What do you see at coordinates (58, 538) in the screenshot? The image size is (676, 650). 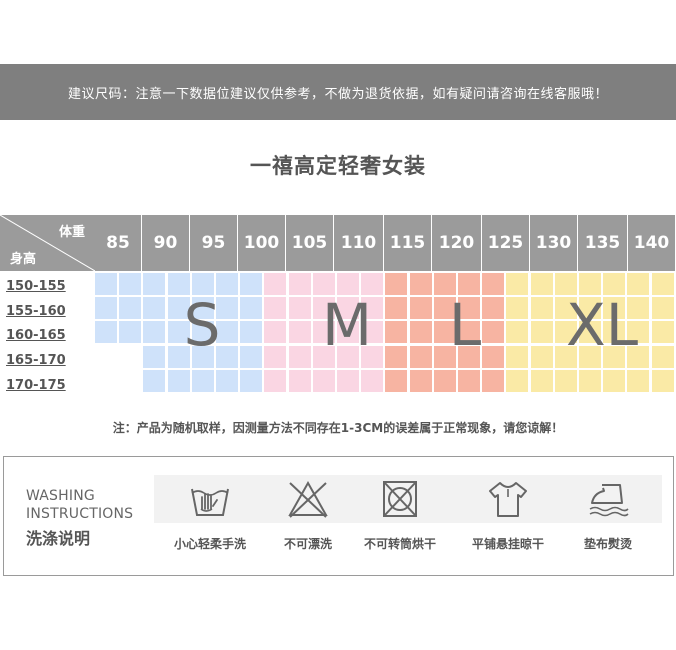 I see `washing-title-cn: 洗涤说明` at bounding box center [58, 538].